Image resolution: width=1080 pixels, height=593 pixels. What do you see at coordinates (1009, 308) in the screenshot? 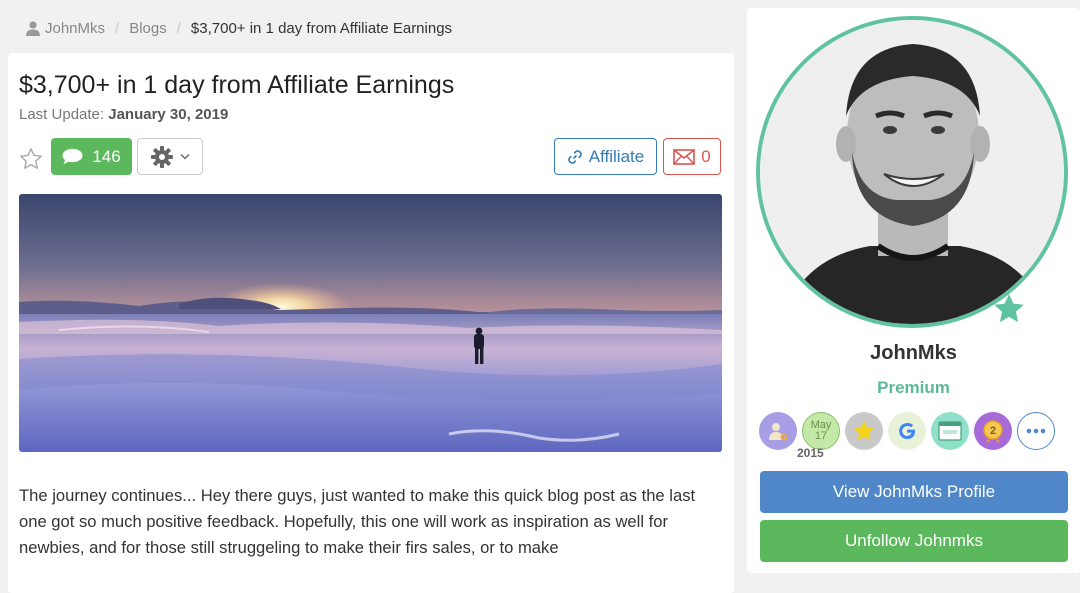
I see `premium-star-icon` at bounding box center [1009, 308].